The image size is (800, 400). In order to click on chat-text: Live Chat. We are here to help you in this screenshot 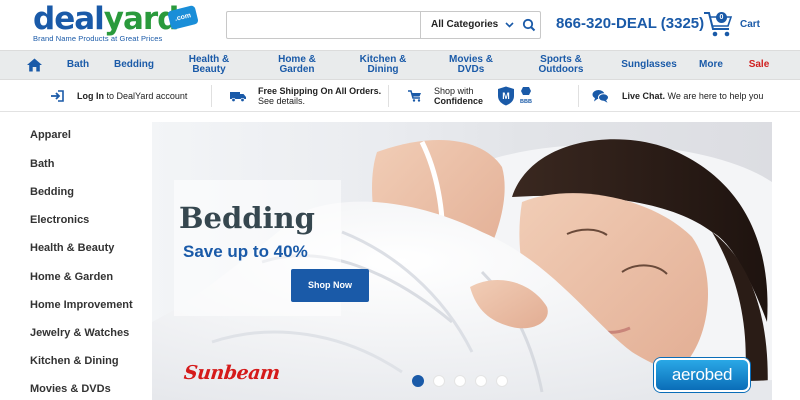, I will do `click(693, 96)`.